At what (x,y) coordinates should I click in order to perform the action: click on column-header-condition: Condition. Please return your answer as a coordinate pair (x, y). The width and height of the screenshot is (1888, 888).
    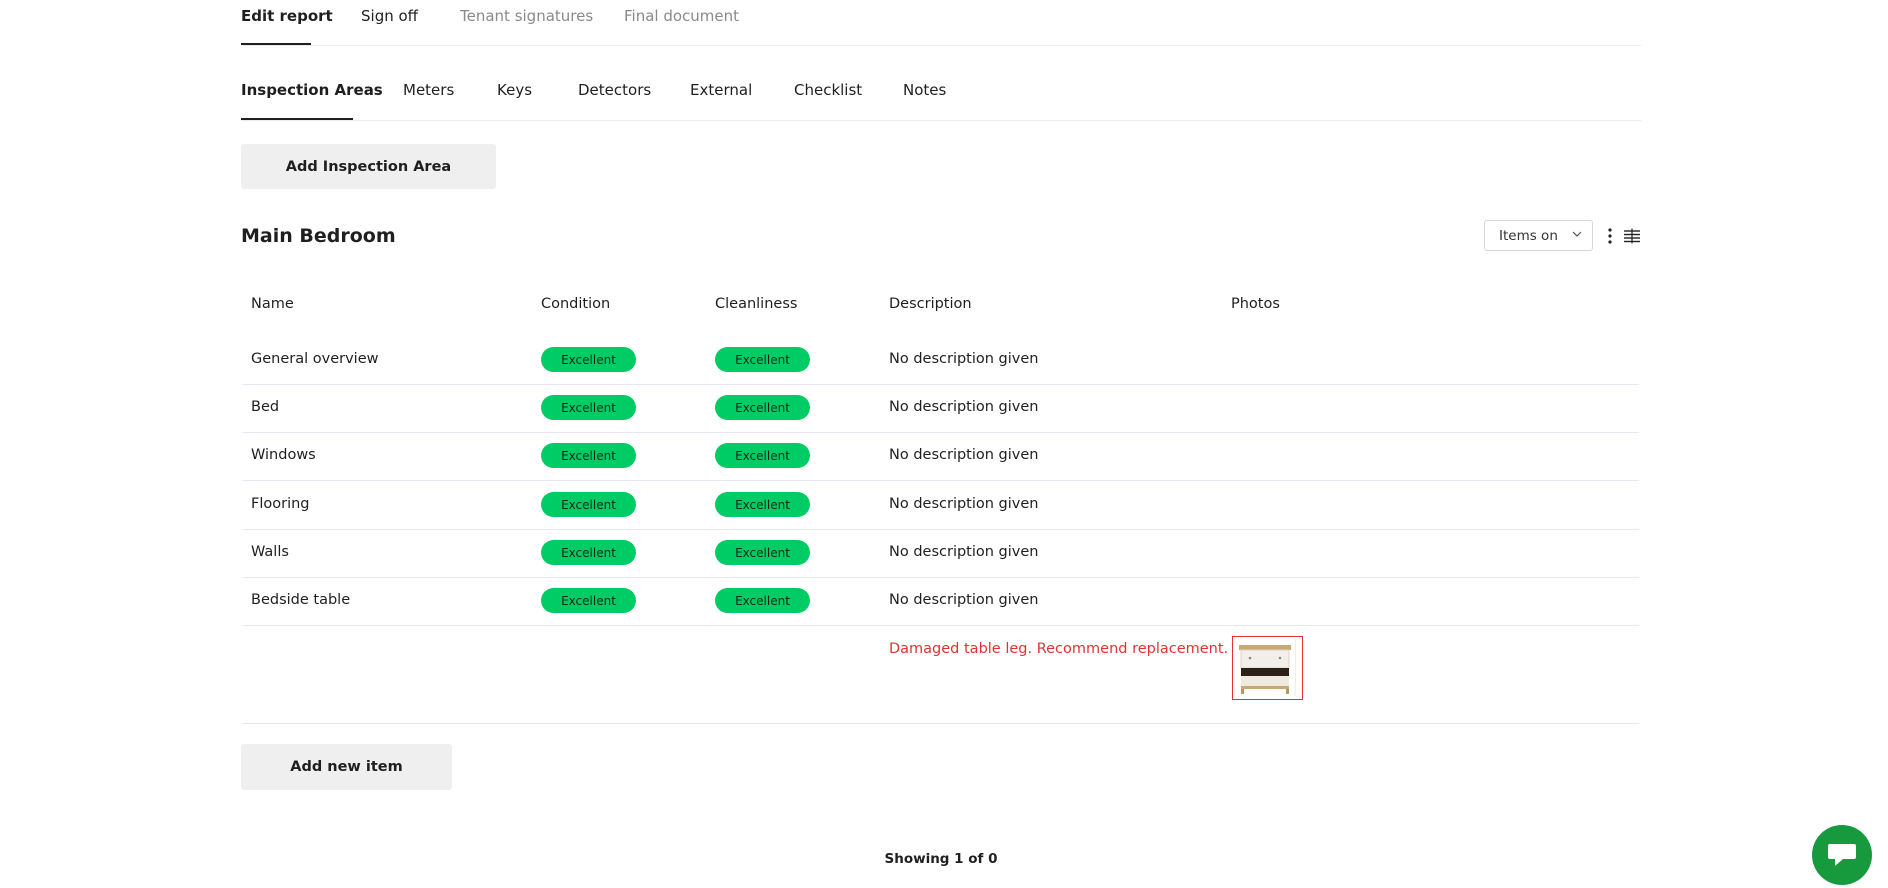
    Looking at the image, I should click on (576, 304).